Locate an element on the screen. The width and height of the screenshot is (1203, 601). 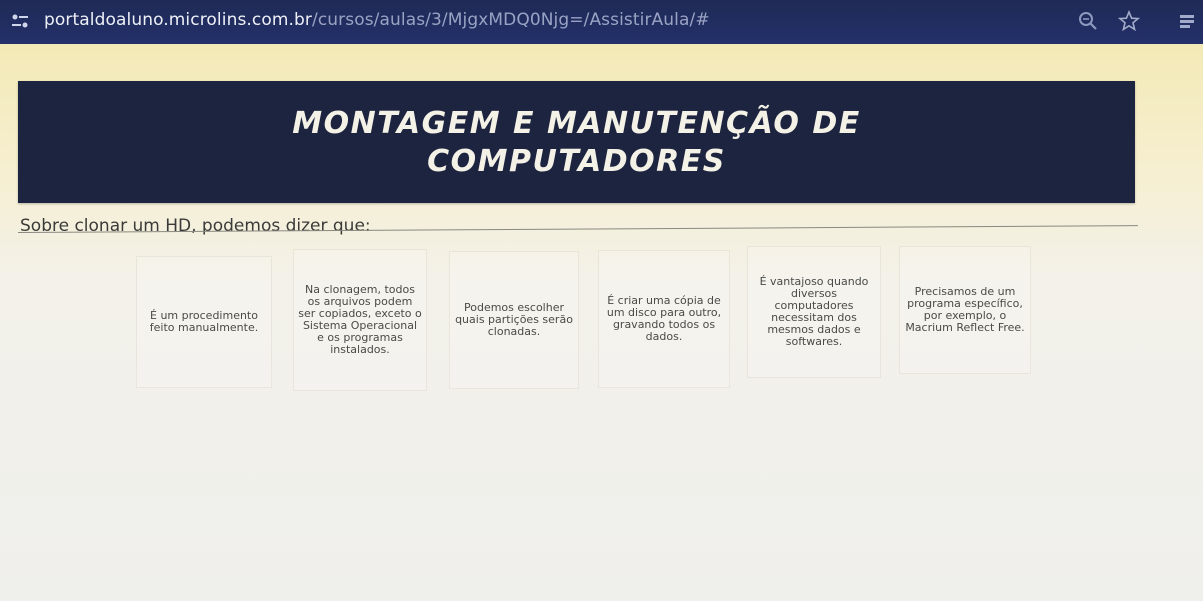
answer-option: É um procedimento feito manualmente. is located at coordinates (204, 322).